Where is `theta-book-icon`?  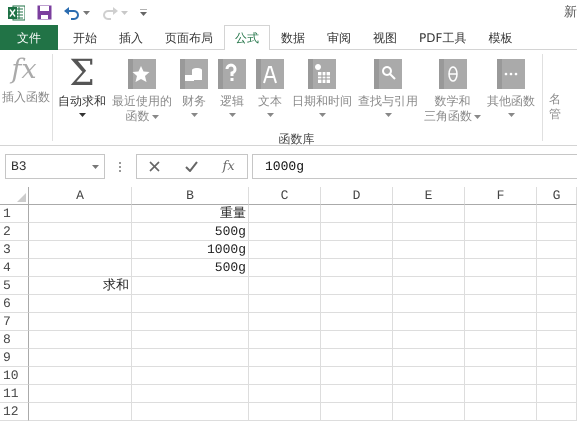 theta-book-icon is located at coordinates (452, 74).